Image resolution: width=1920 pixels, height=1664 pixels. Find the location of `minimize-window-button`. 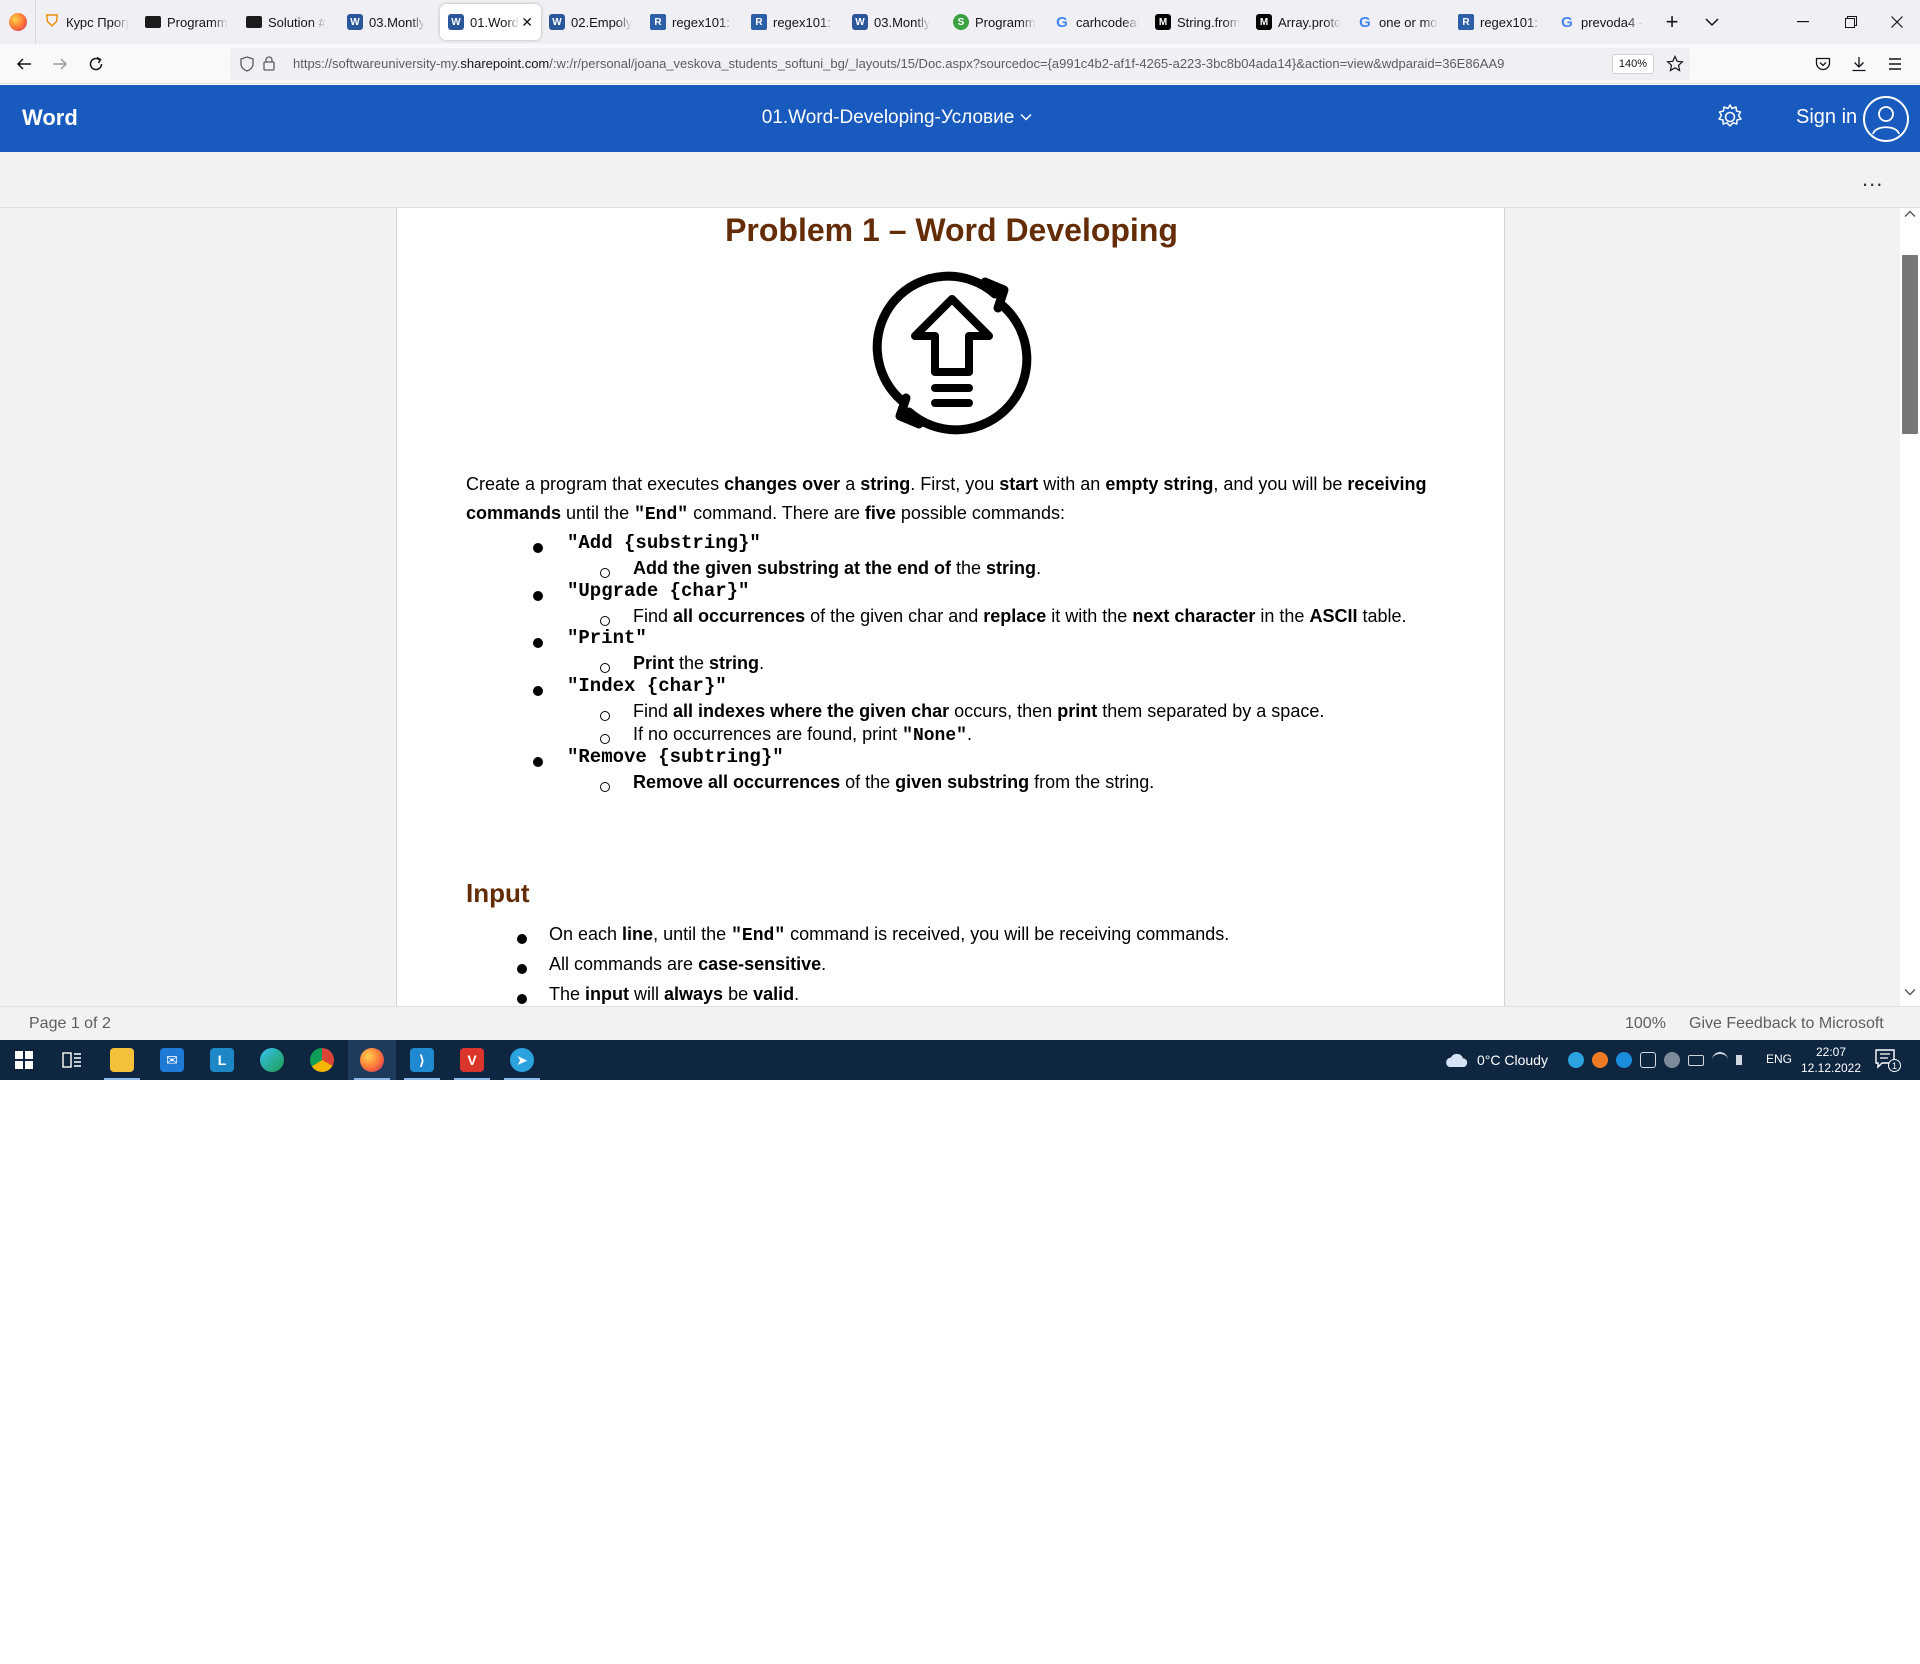

minimize-window-button is located at coordinates (1803, 22).